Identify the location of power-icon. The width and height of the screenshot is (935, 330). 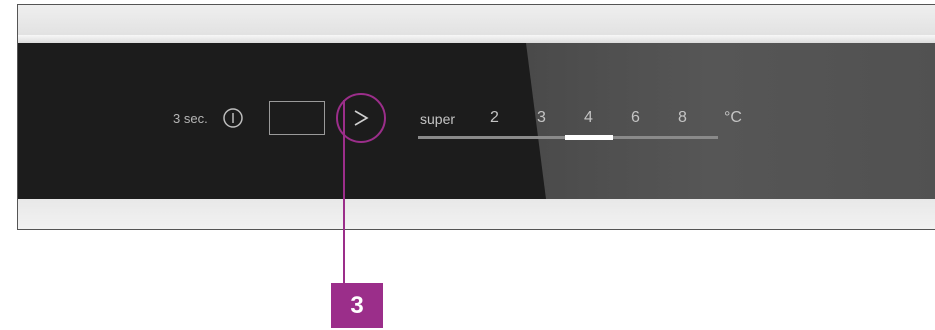
(233, 118).